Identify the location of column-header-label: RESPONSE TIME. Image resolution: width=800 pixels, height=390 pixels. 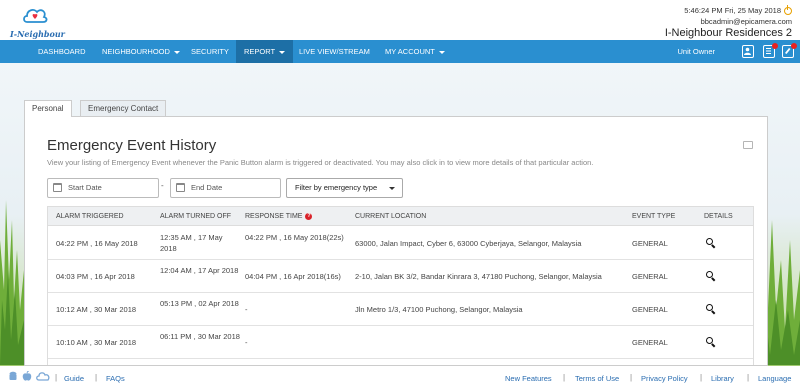
(274, 216).